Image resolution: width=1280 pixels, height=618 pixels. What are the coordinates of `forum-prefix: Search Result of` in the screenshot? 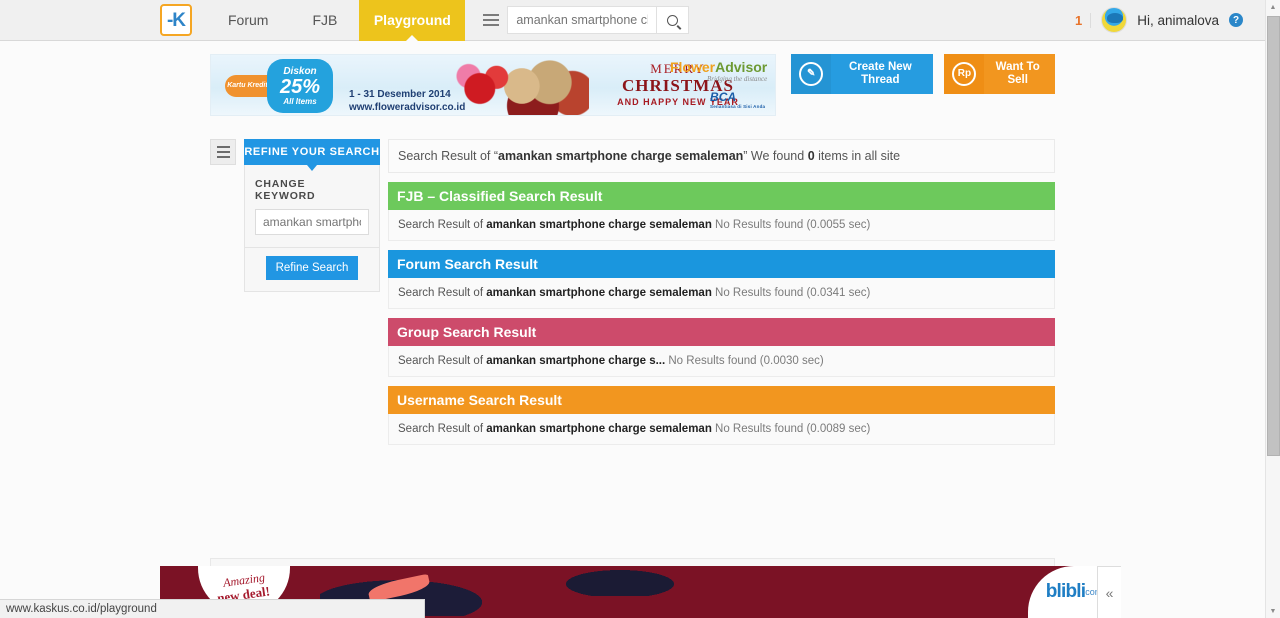 It's located at (442, 293).